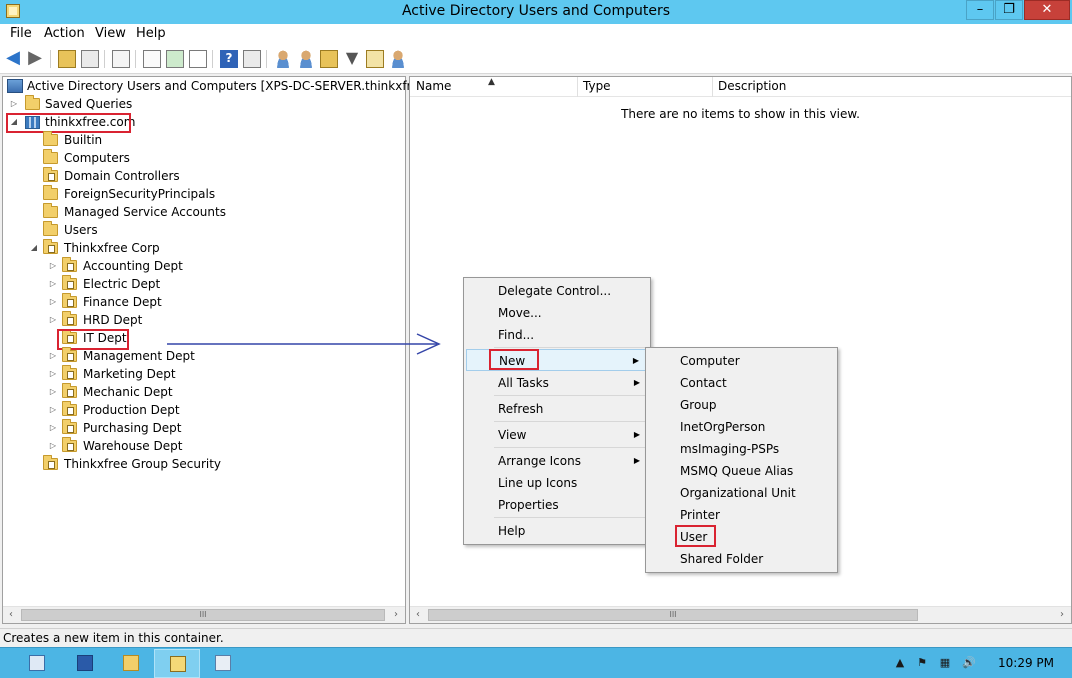 The height and width of the screenshot is (678, 1072). What do you see at coordinates (741, 427) in the screenshot?
I see `new-inetorgperson: InetOrgPerson` at bounding box center [741, 427].